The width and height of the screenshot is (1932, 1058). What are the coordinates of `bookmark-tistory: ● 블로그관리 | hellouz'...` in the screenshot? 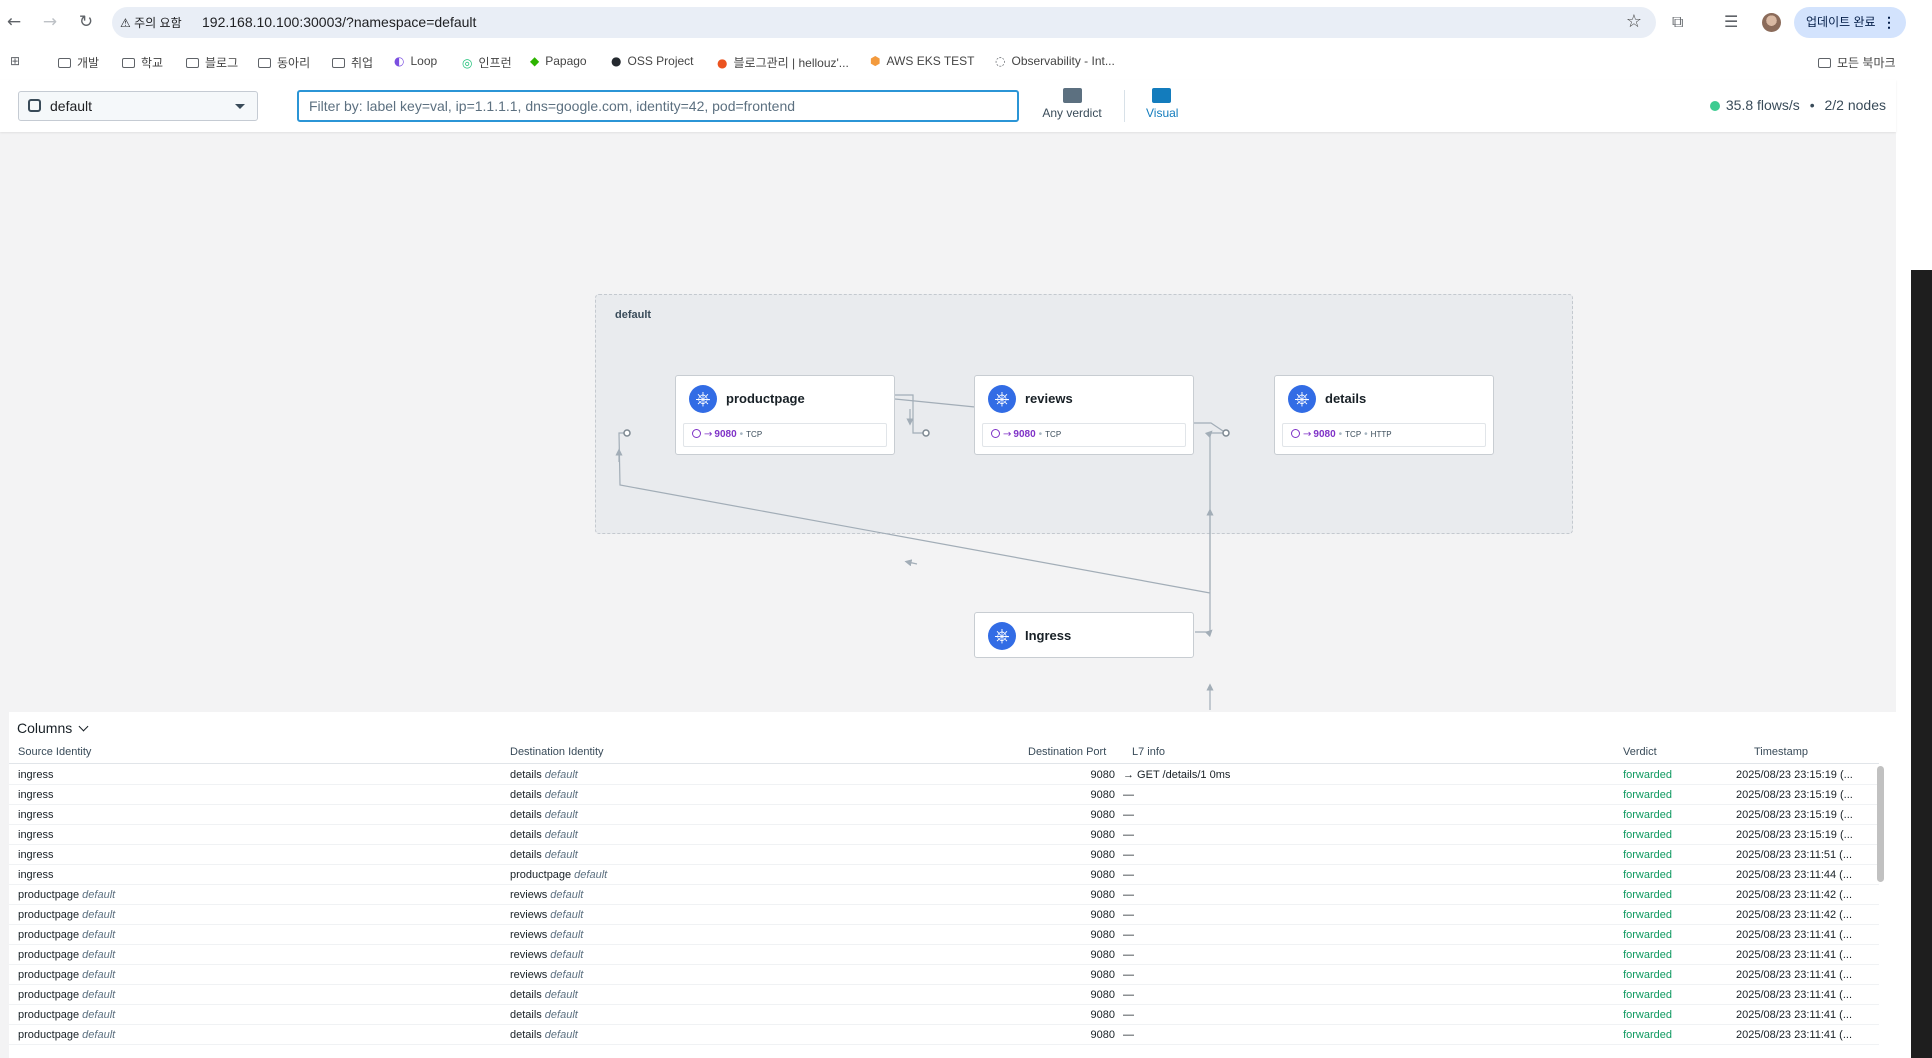 It's located at (783, 62).